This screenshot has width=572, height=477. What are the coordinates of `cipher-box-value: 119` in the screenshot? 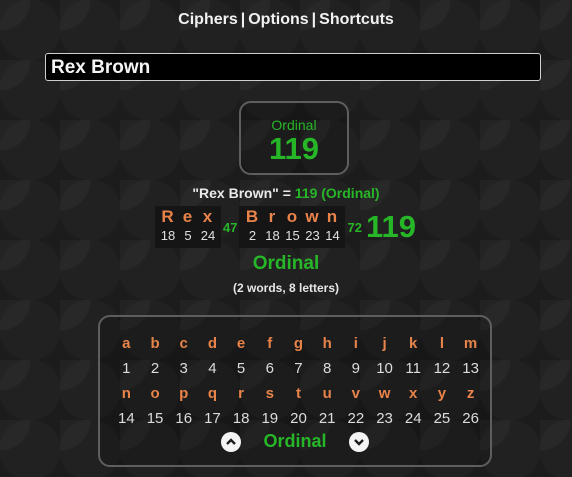 It's located at (293, 148).